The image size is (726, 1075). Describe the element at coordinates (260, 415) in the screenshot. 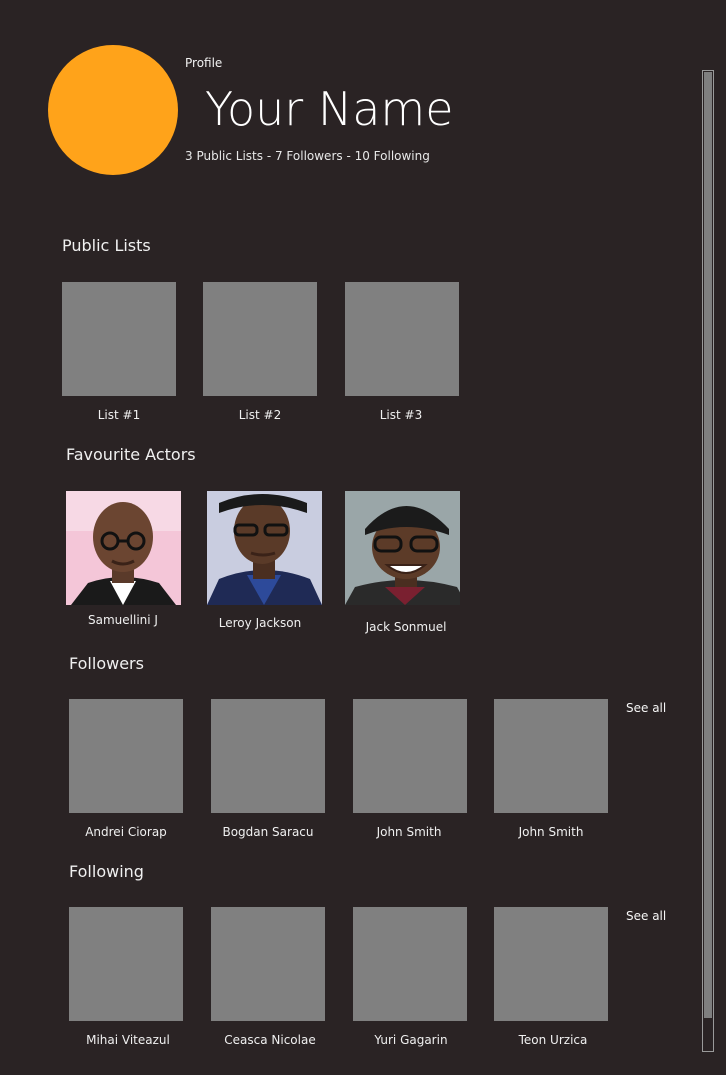

I see `list-label: List #2` at that location.